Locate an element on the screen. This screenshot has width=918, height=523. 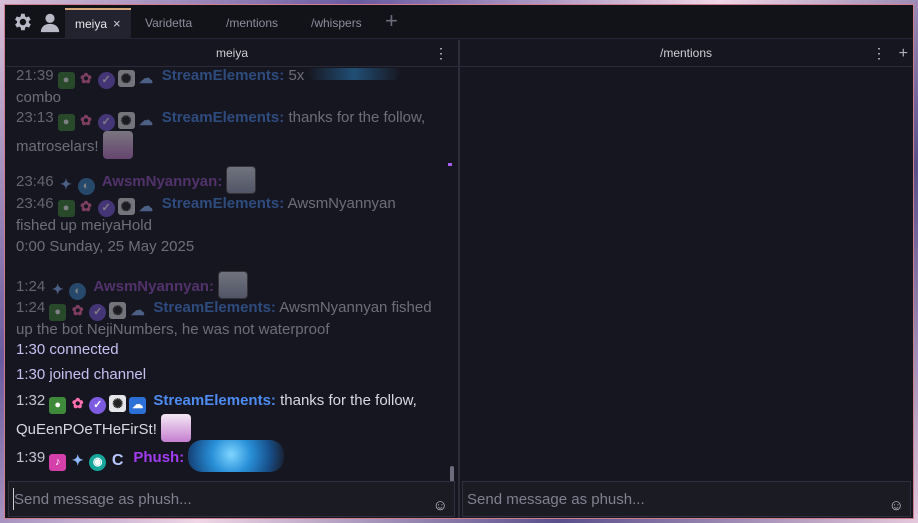
scrollbar is located at coordinates (452, 474).